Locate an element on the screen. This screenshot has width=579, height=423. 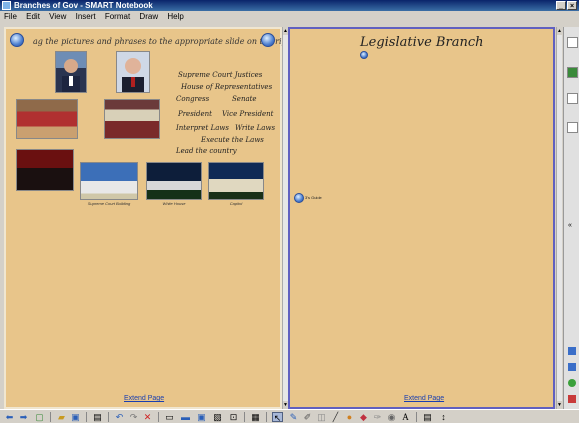
menu-file: File is located at coordinates (10, 16).